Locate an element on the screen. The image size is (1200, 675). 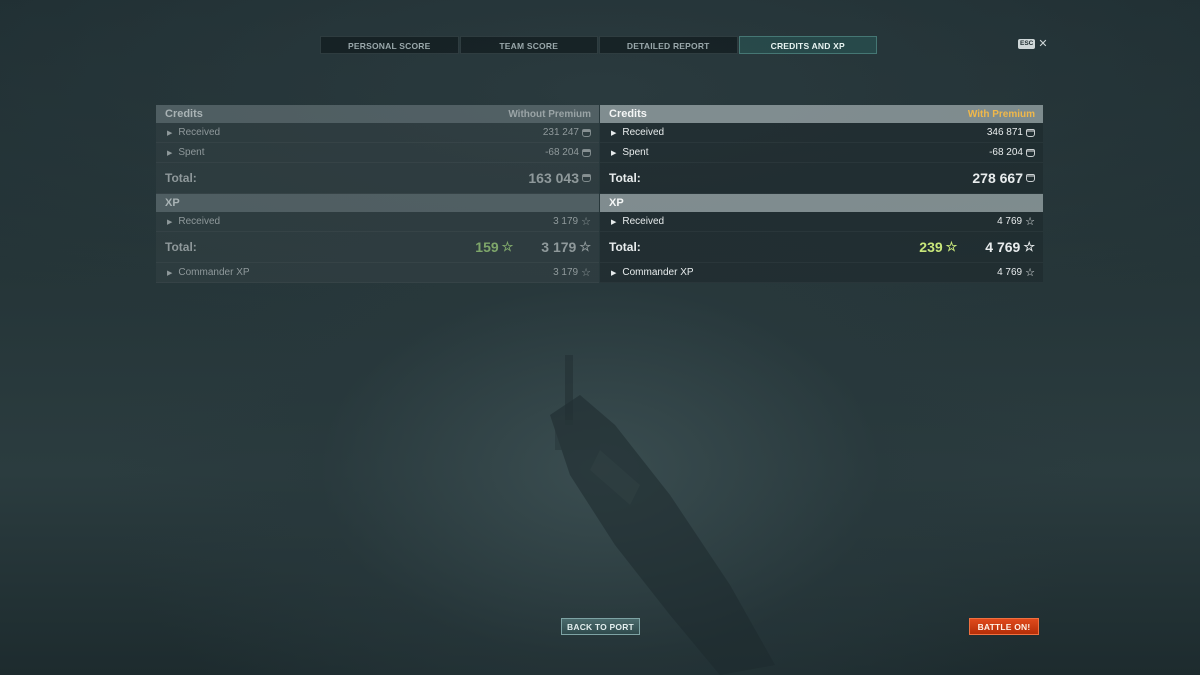
credits-total-row: Total: 278 667 is located at coordinates (821, 178).